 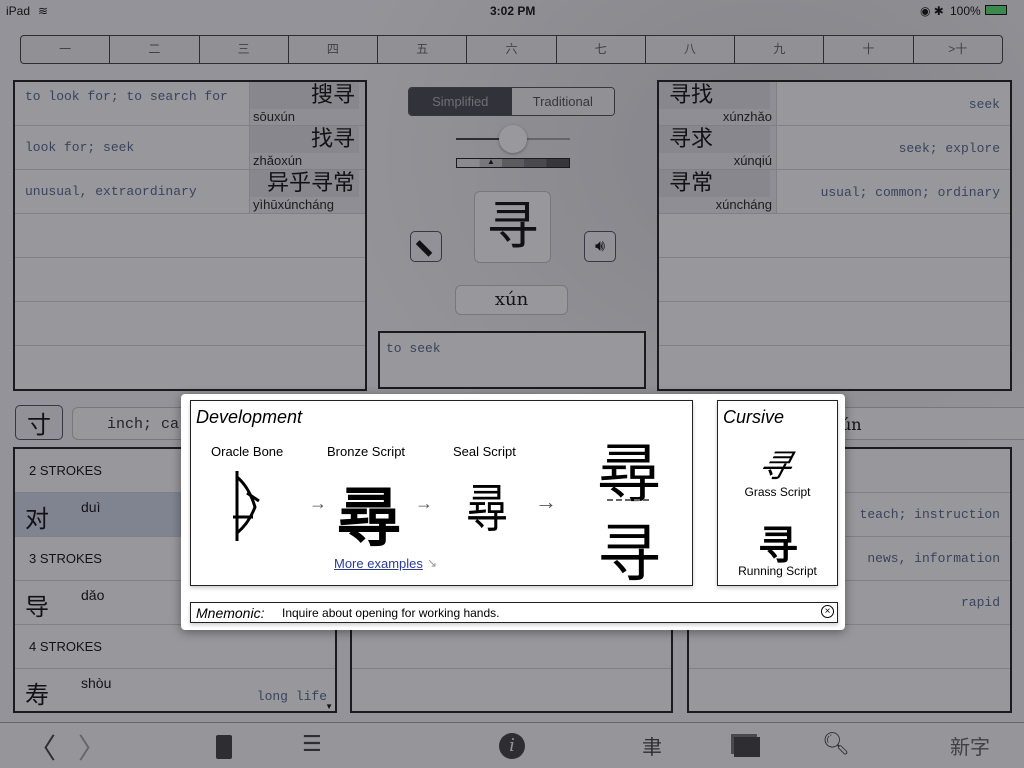 What do you see at coordinates (391, 613) in the screenshot?
I see `mnemonic-text: Inquire about opening for working hands.` at bounding box center [391, 613].